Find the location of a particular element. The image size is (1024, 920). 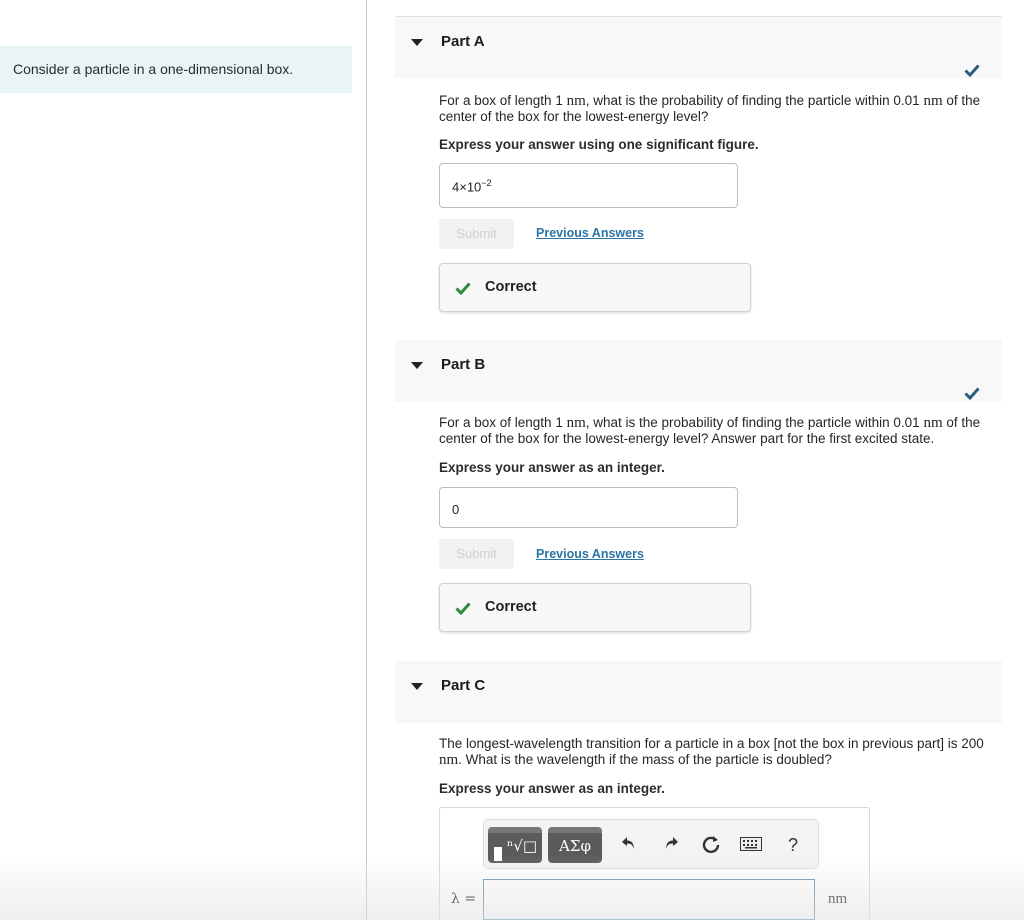

redo-icon is located at coordinates (671, 845).